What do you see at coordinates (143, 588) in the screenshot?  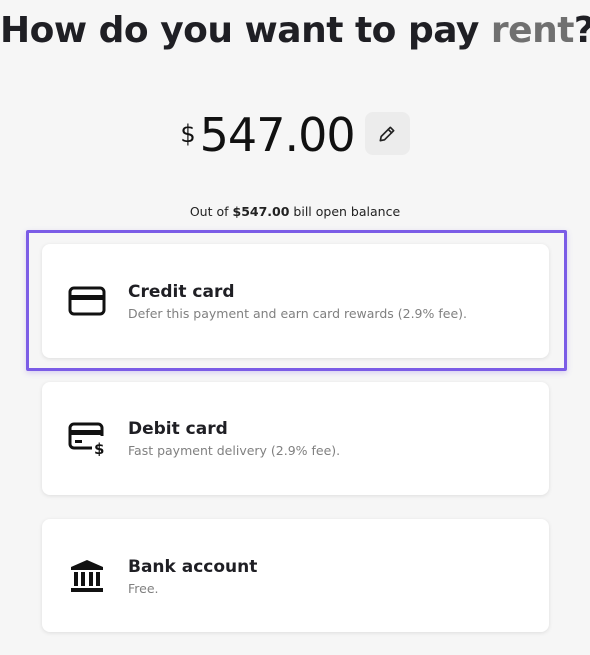 I see `option-description: Free.` at bounding box center [143, 588].